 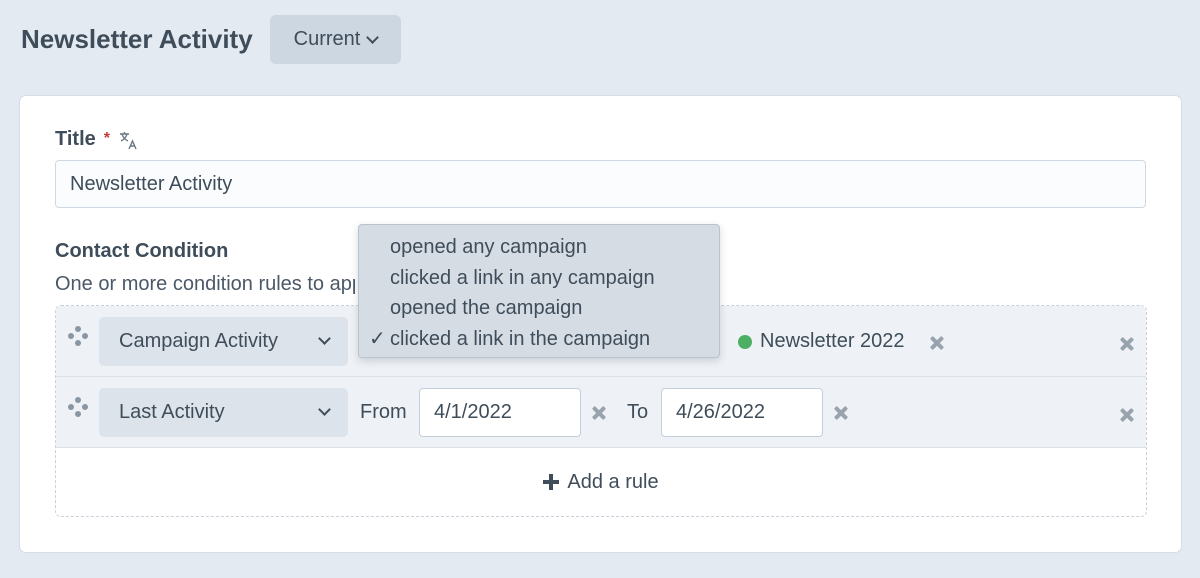 I want to click on translate-icon, so click(x=129, y=140).